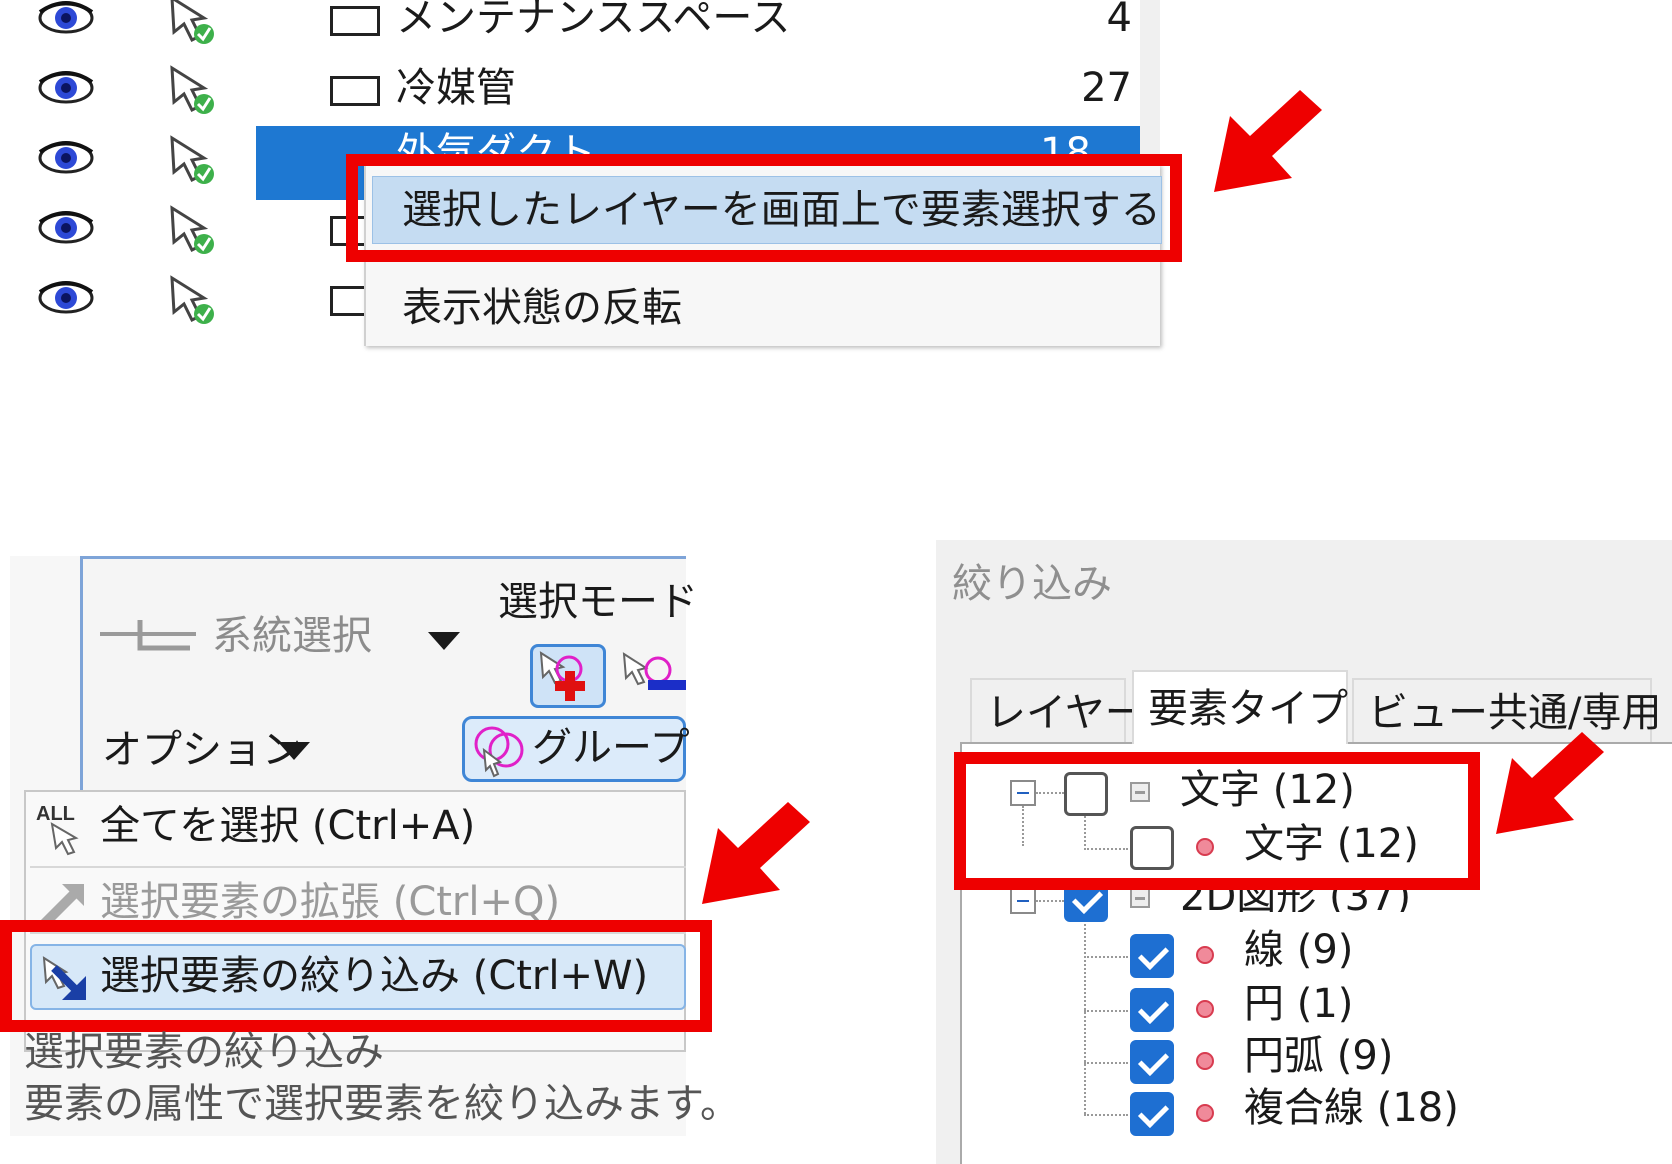 This screenshot has width=1672, height=1164. What do you see at coordinates (598, 602) in the screenshot?
I see `select-mode-label: 選択モード` at bounding box center [598, 602].